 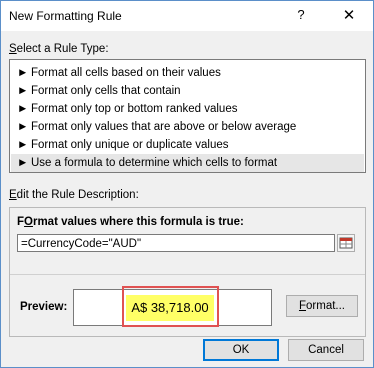 I want to click on range-selector-button, so click(x=346, y=243).